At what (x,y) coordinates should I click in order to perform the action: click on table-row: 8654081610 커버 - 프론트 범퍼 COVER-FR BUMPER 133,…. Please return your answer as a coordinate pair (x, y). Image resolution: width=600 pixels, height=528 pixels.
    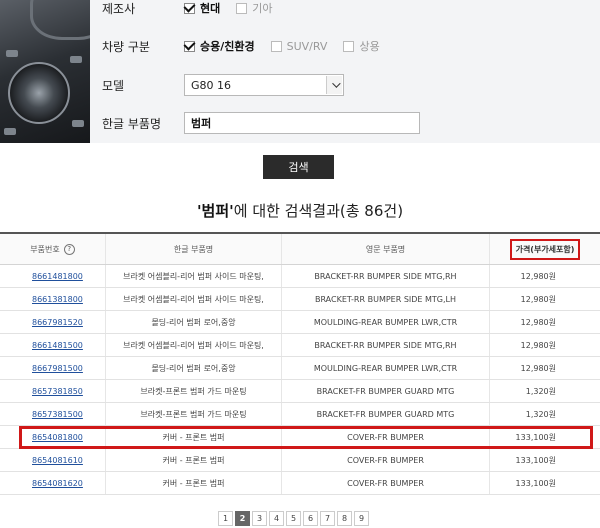
    Looking at the image, I should click on (300, 460).